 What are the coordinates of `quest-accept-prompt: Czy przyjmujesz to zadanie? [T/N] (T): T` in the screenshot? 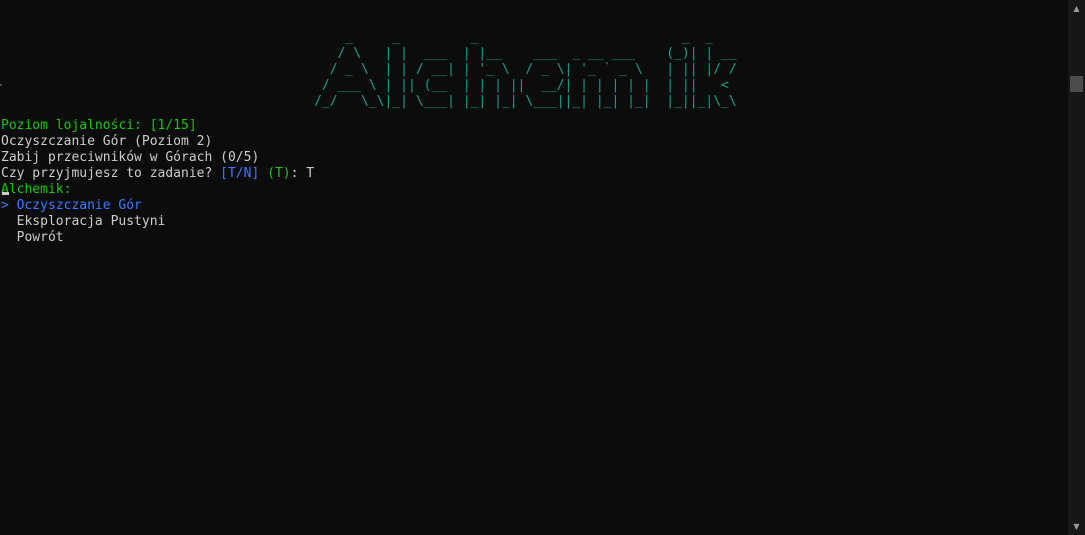 It's located at (157, 174).